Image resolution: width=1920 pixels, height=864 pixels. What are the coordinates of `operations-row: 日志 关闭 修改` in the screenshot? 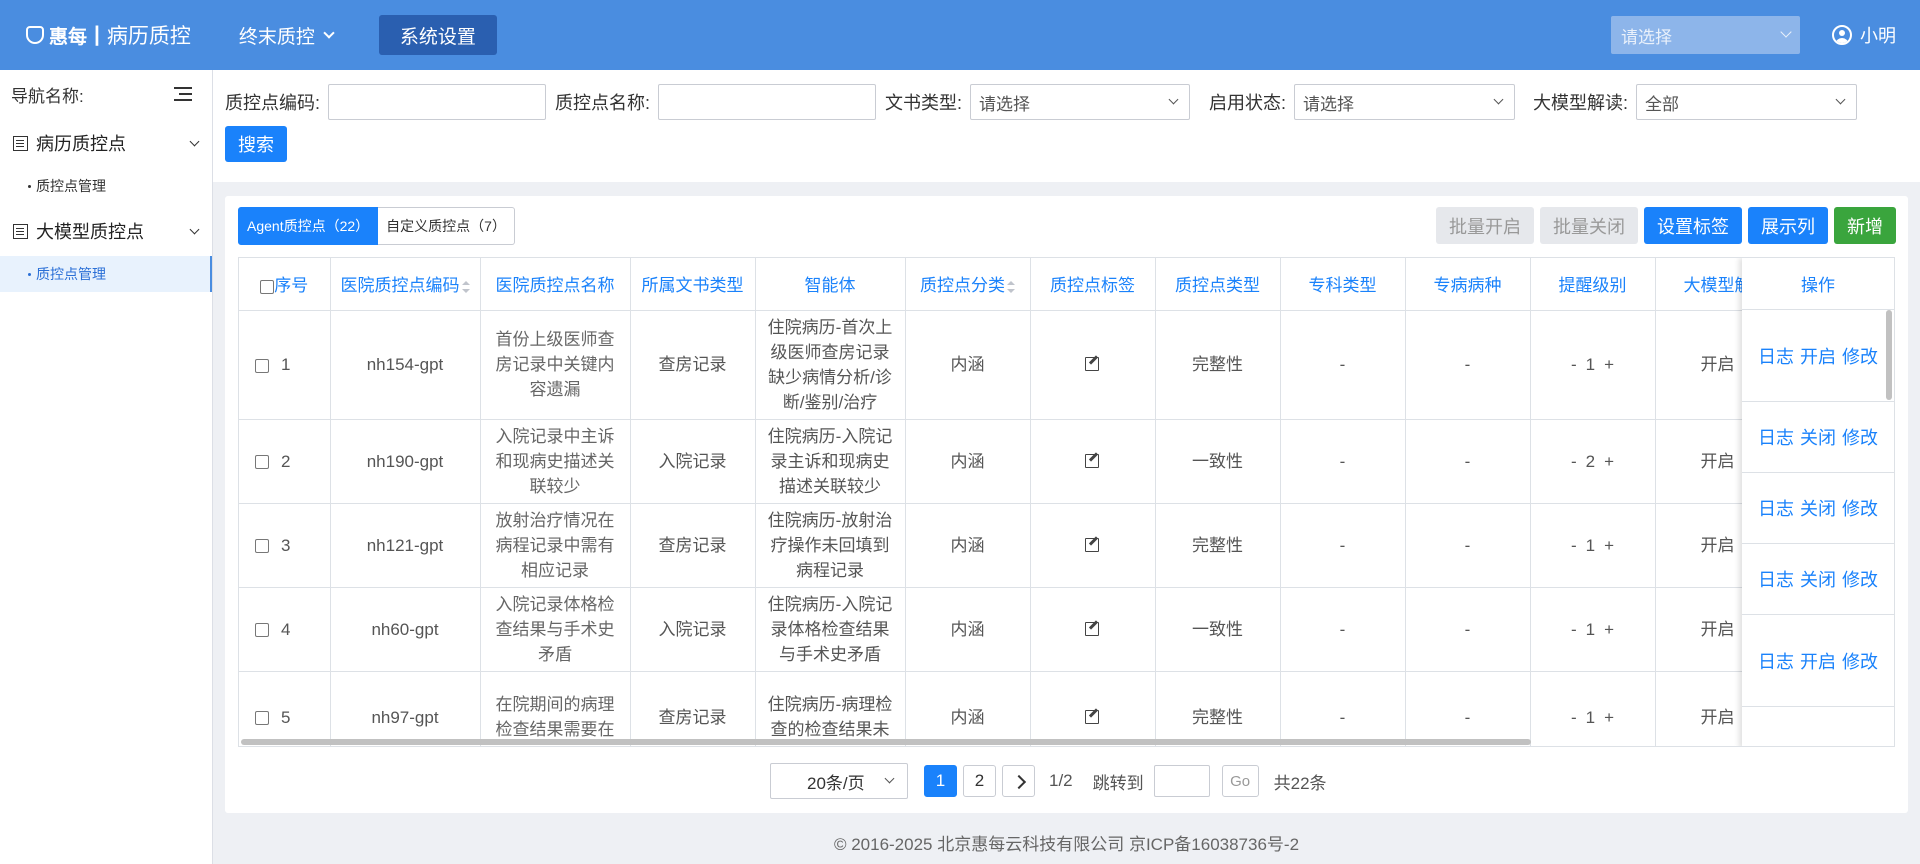 It's located at (1818, 508).